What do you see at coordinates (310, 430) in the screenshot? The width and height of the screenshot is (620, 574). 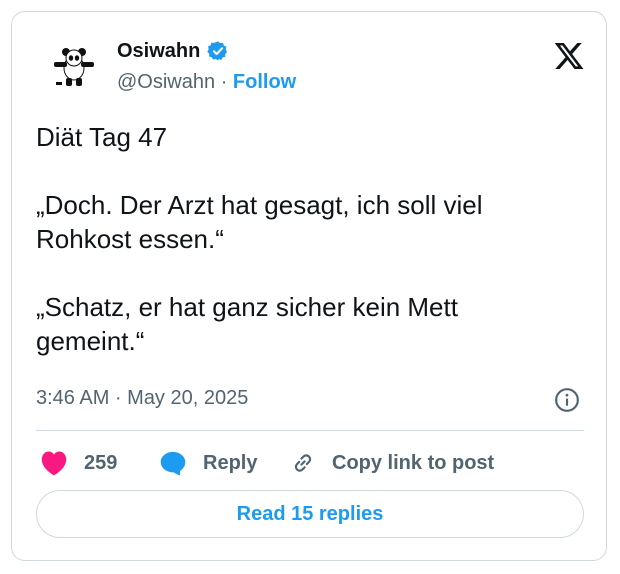 I see `divider` at bounding box center [310, 430].